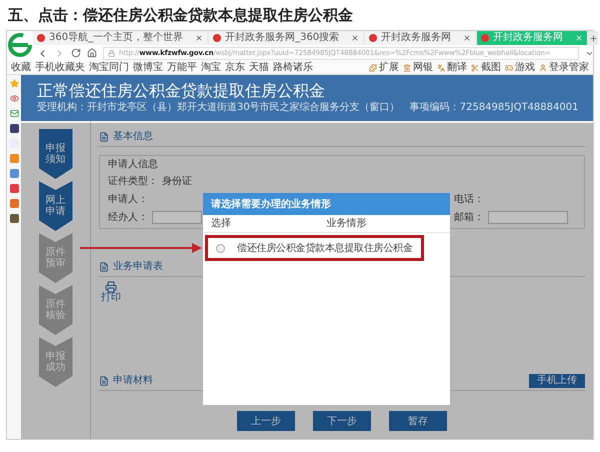  Describe the element at coordinates (469, 217) in the screenshot. I see `field-label: 邮箱：` at that location.